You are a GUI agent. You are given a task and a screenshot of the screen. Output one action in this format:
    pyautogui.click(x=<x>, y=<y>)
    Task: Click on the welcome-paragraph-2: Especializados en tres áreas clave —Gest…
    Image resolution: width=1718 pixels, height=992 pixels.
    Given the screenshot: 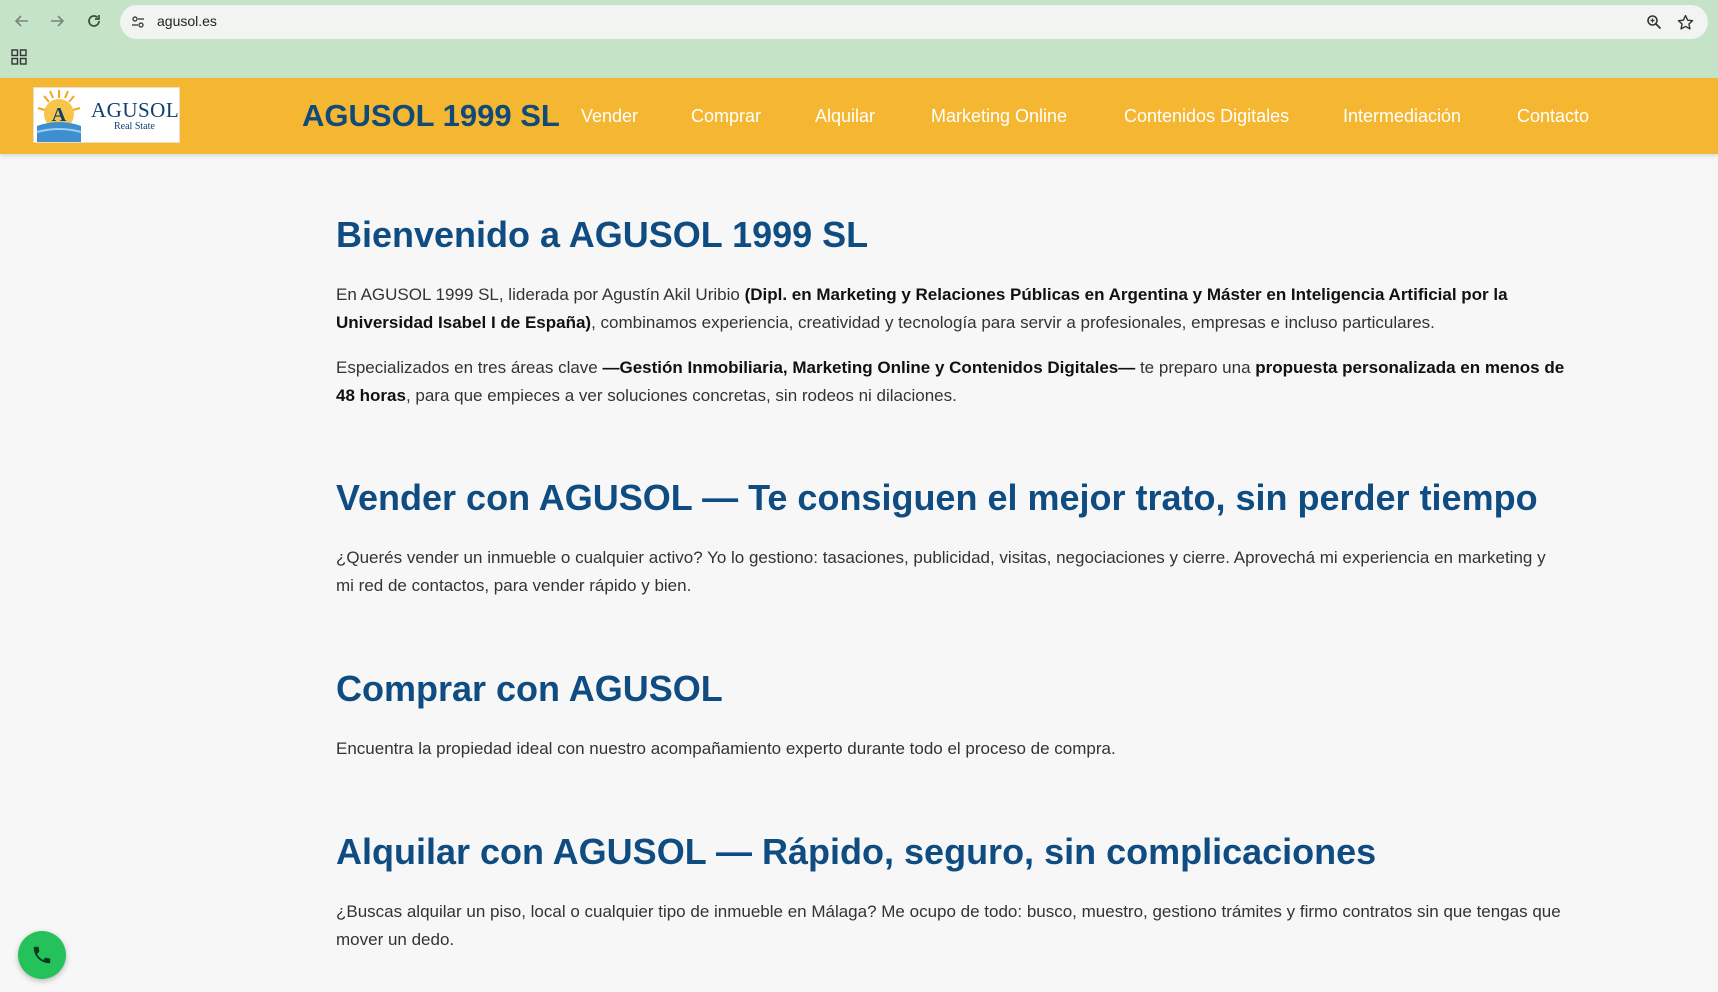 What is the action you would take?
    pyautogui.click(x=950, y=381)
    